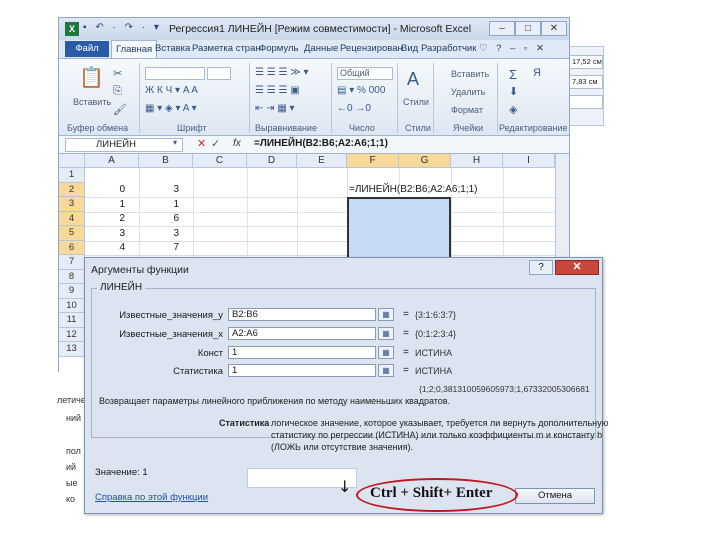  Describe the element at coordinates (502, 28) in the screenshot. I see `minimize-button: –` at that location.